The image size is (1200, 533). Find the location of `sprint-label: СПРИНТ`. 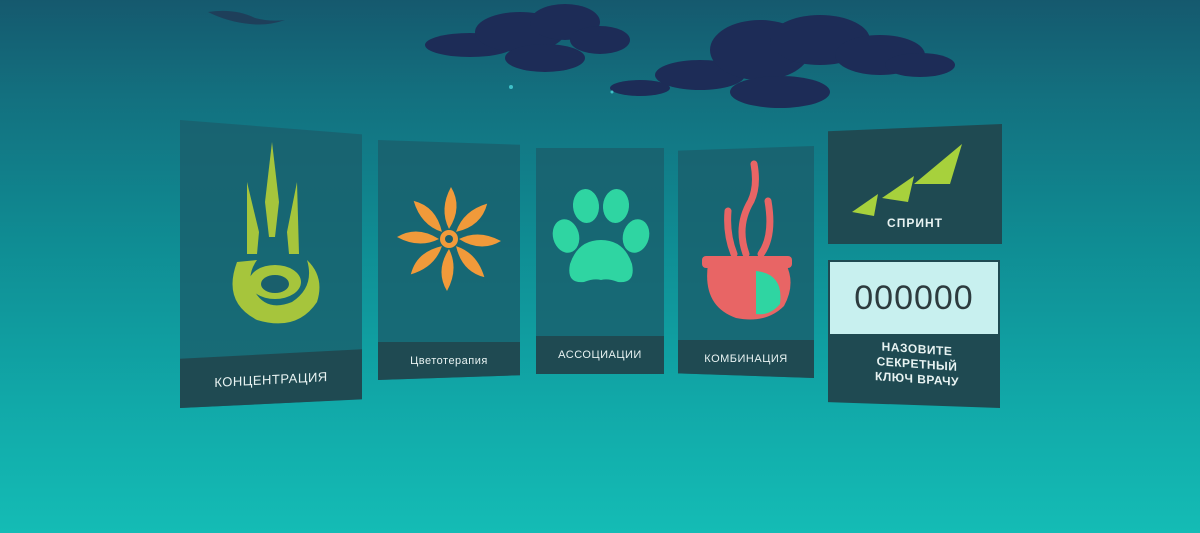

sprint-label: СПРИНТ is located at coordinates (915, 223).